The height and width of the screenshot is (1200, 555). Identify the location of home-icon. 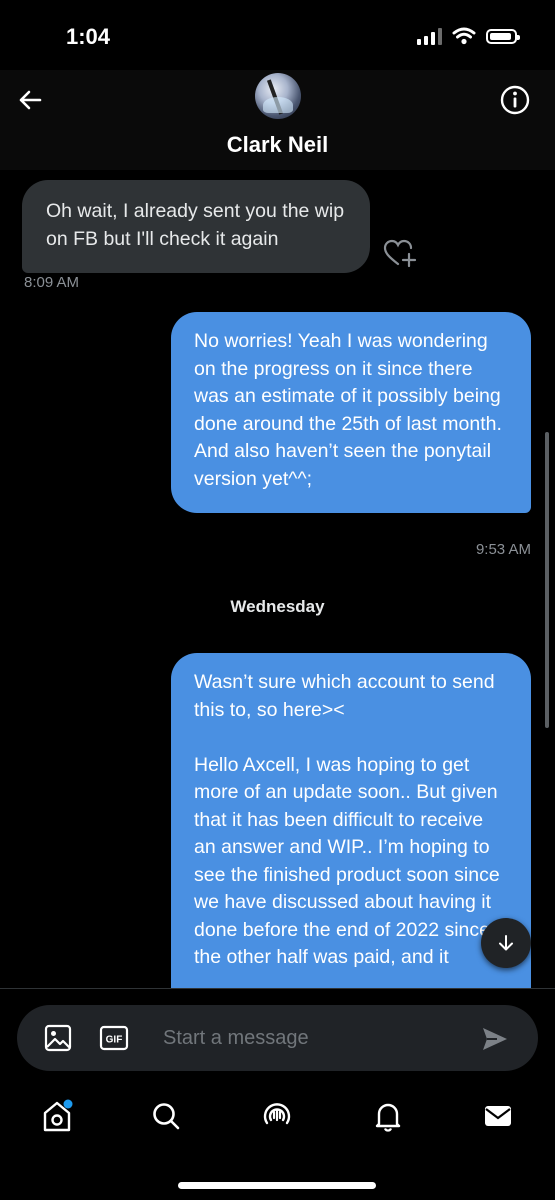
(58, 1115).